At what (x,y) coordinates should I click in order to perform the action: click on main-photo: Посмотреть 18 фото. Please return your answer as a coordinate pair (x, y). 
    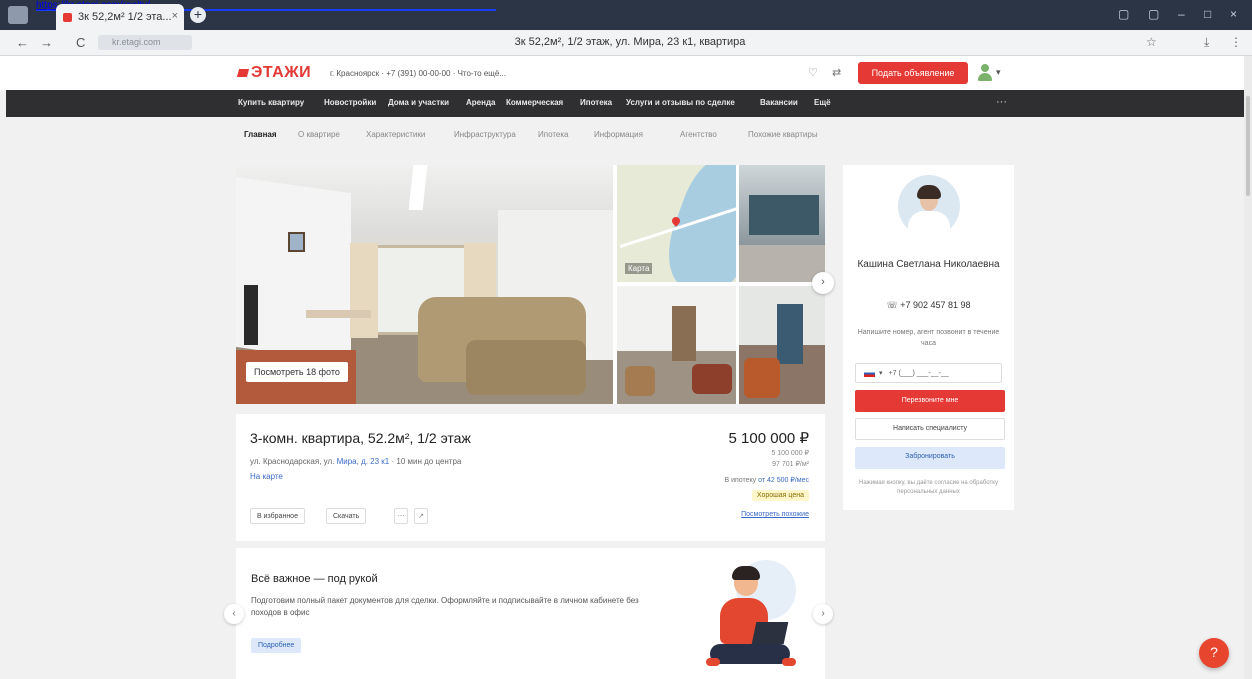
    Looking at the image, I should click on (424, 284).